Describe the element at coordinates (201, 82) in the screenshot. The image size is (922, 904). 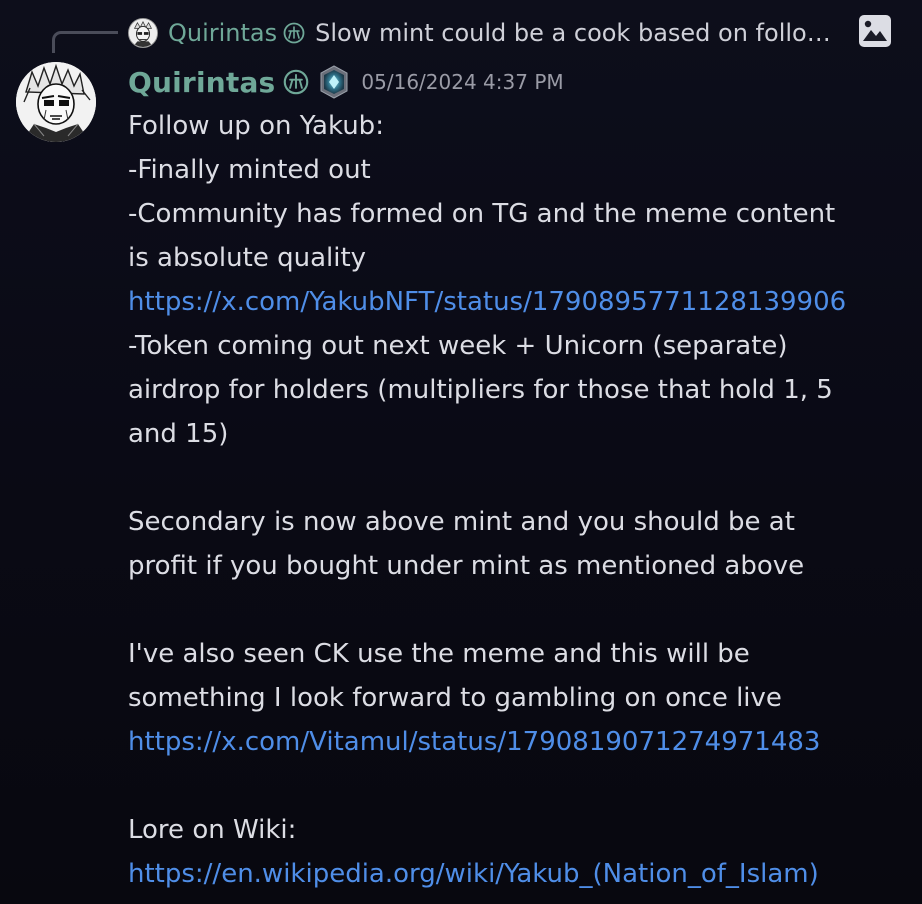
I see `author-name: Quirintas` at that location.